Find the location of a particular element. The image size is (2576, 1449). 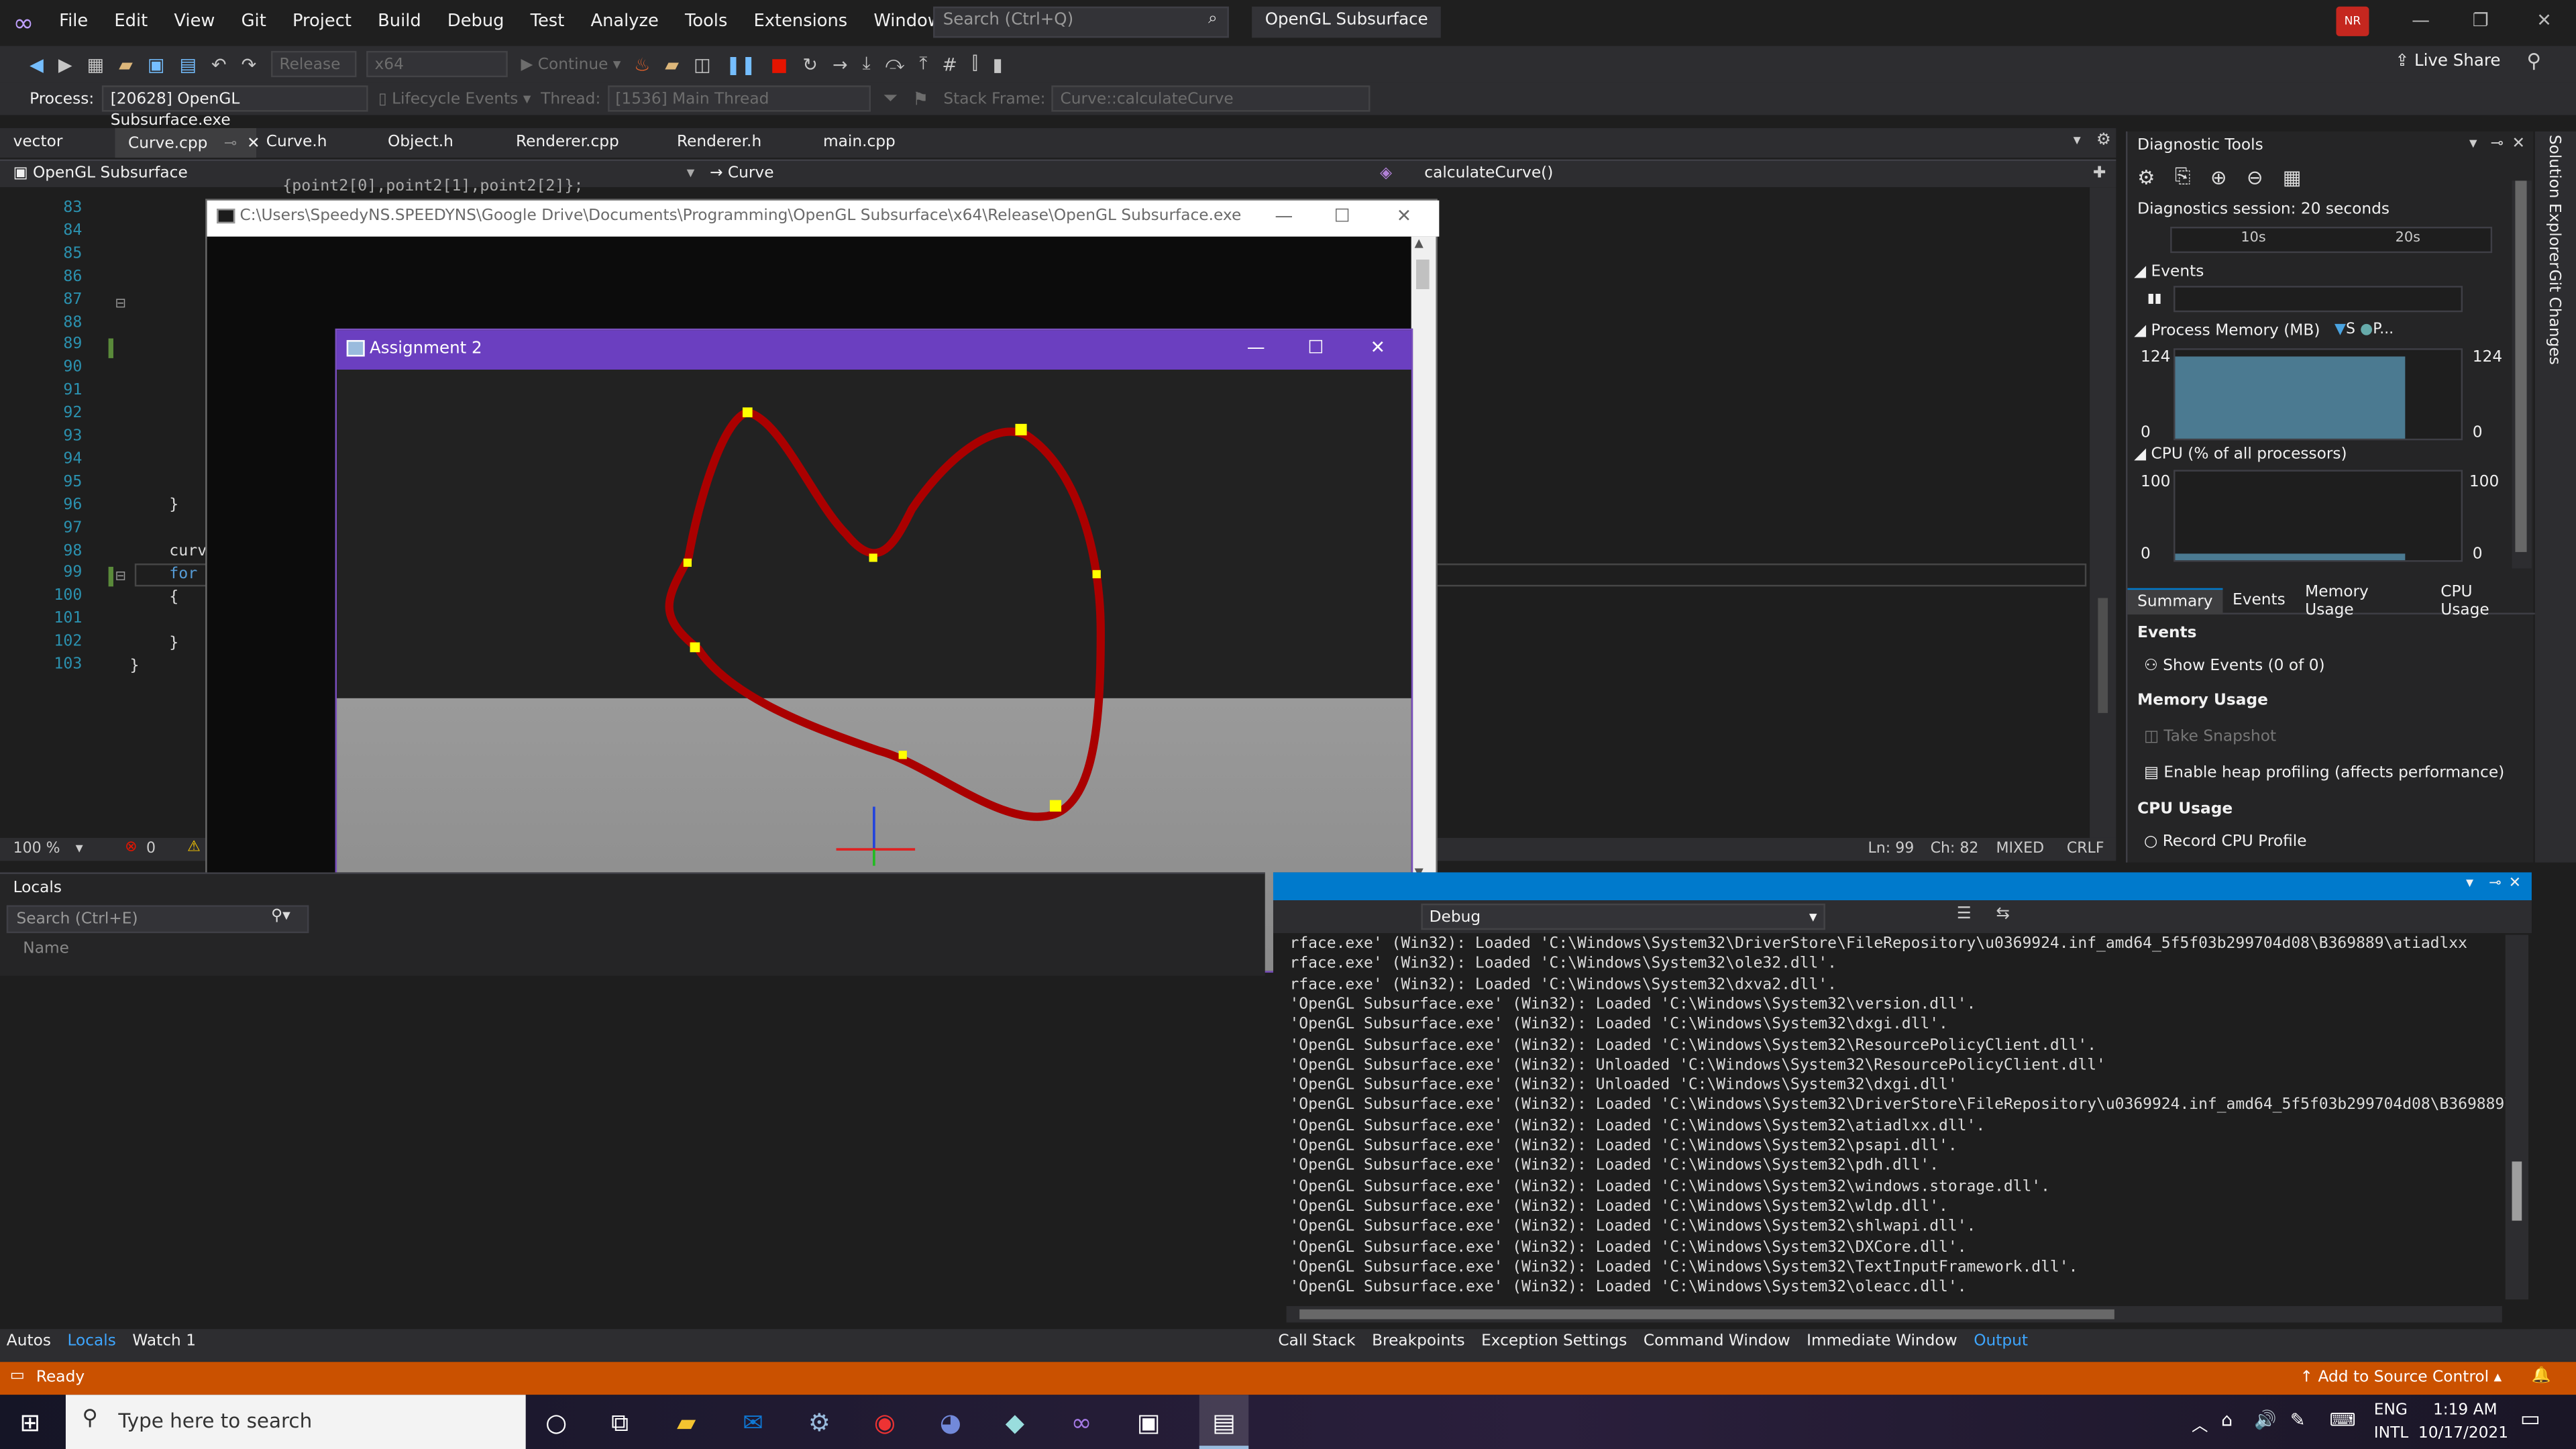

tab-vector: vector is located at coordinates (38, 143).